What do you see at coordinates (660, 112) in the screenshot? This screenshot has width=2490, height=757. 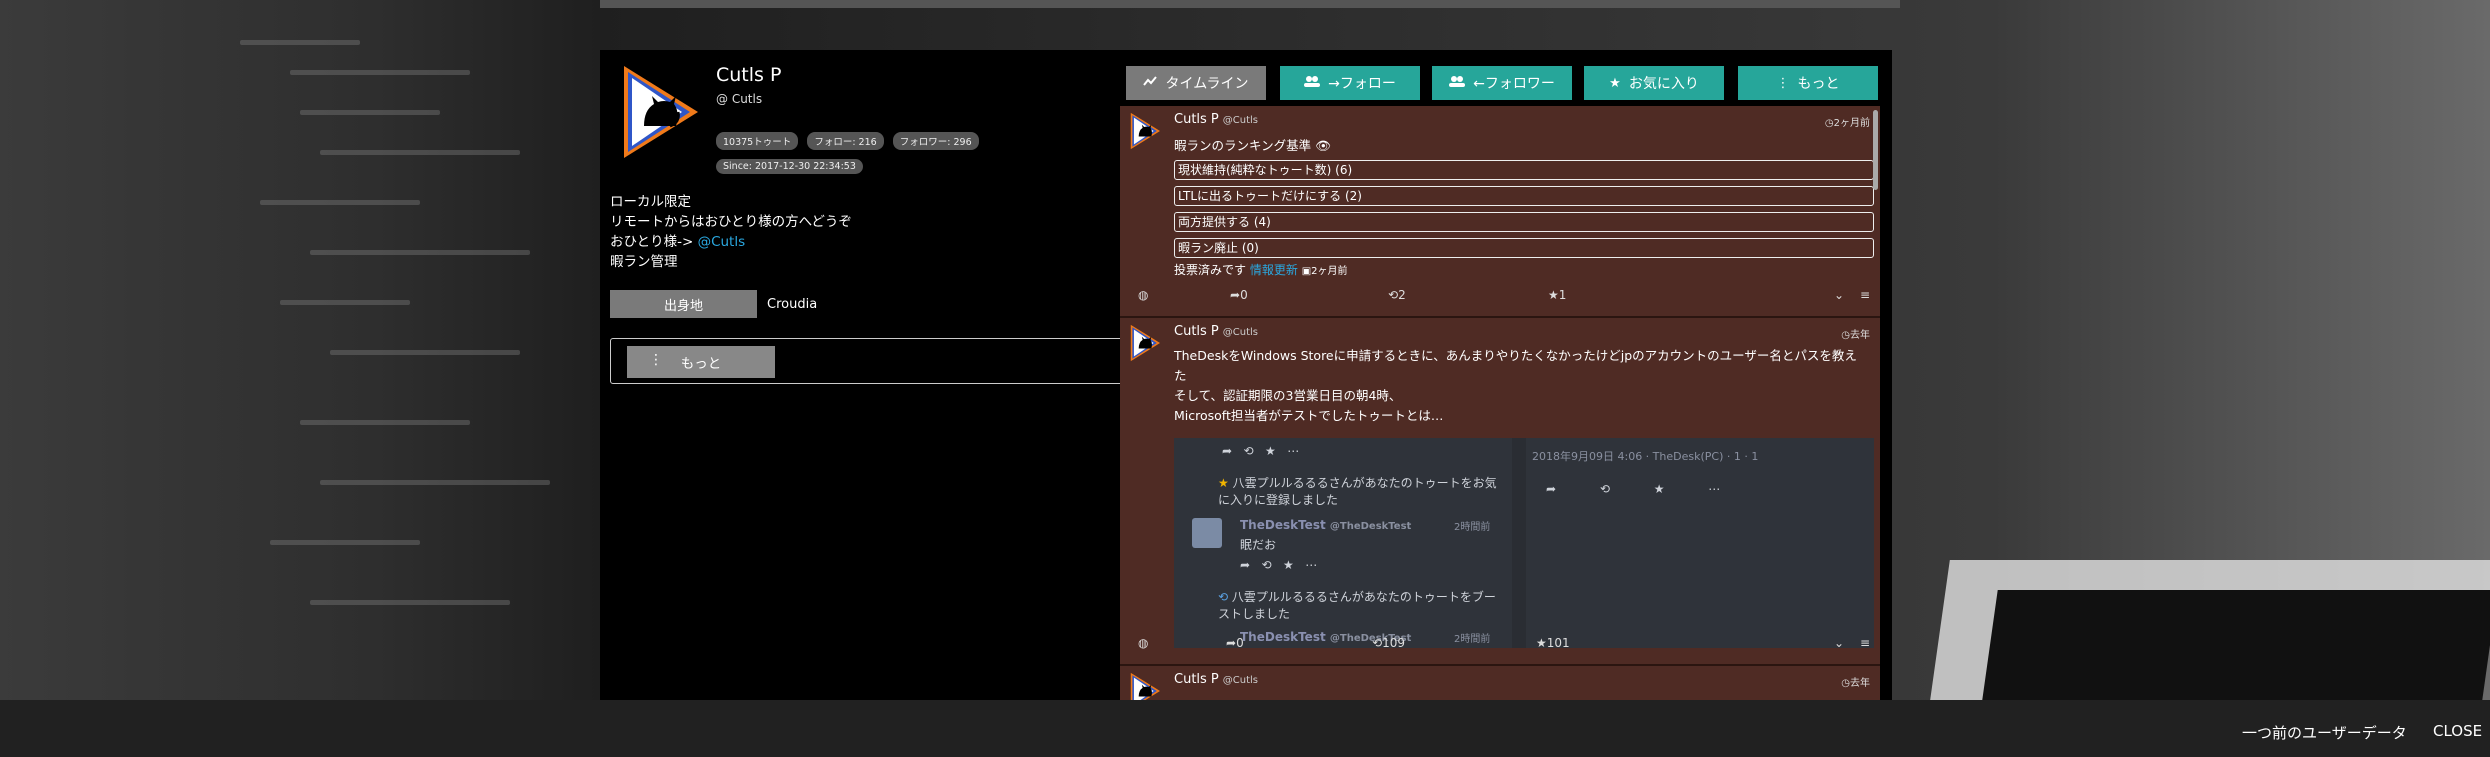 I see `avatar` at bounding box center [660, 112].